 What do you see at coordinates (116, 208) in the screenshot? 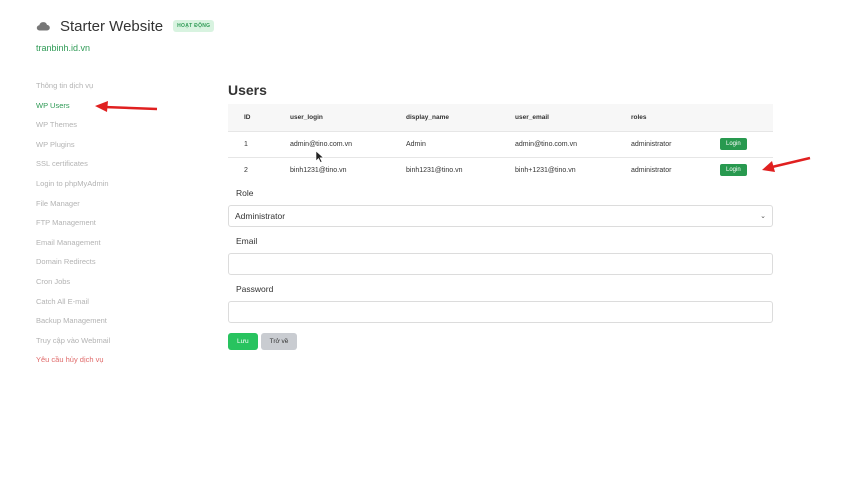
I see `sidebar-item-file-manager: File Manager` at bounding box center [116, 208].